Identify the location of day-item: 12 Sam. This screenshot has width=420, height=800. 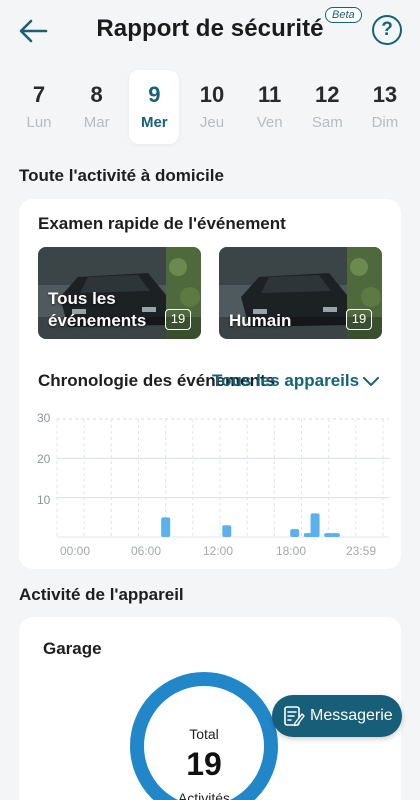
(327, 107).